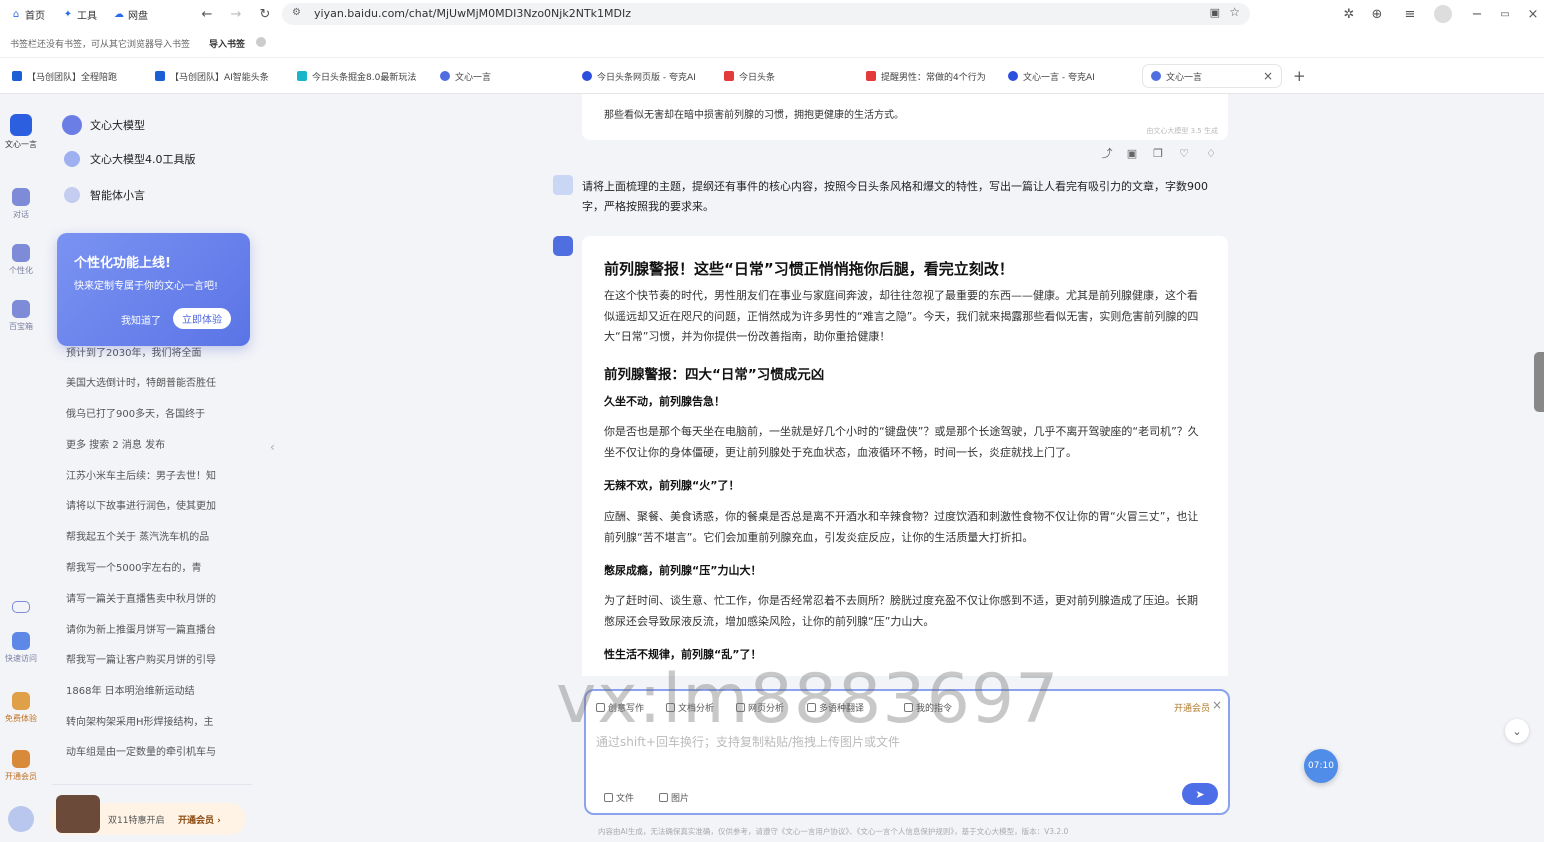 The width and height of the screenshot is (1544, 842). What do you see at coordinates (1217, 705) in the screenshot?
I see `close-tools-icon: ×` at bounding box center [1217, 705].